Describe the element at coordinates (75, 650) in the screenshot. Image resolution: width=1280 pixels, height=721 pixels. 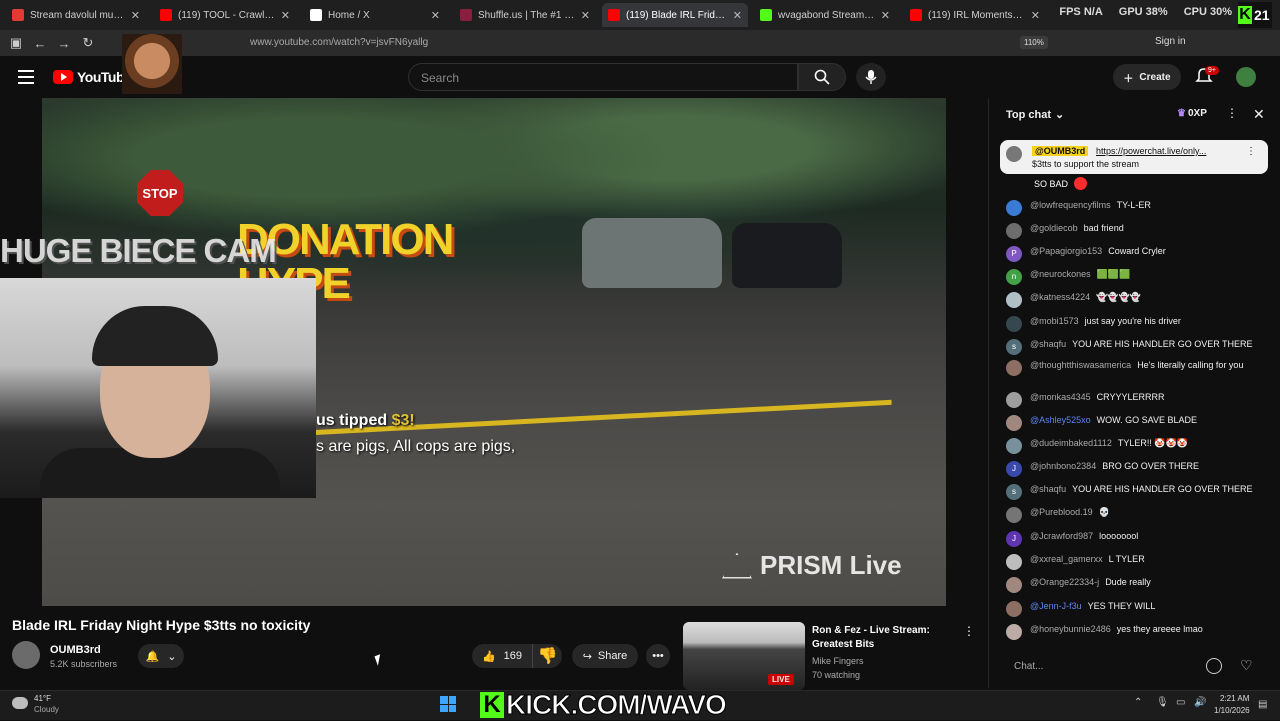
I see `channel-name: OUMB3rd` at that location.